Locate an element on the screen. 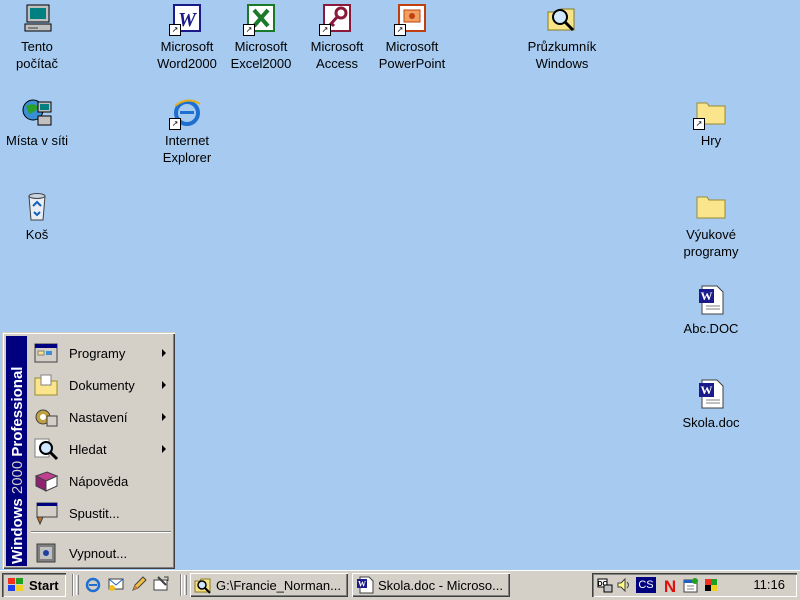 This screenshot has height=600, width=800. svg-text: N is located at coordinates (670, 585).